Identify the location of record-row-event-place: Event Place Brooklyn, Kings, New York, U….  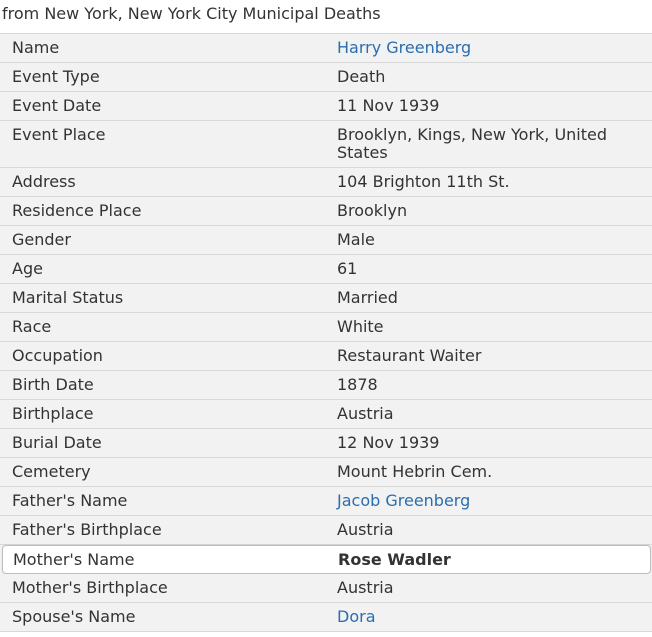
(326, 144).